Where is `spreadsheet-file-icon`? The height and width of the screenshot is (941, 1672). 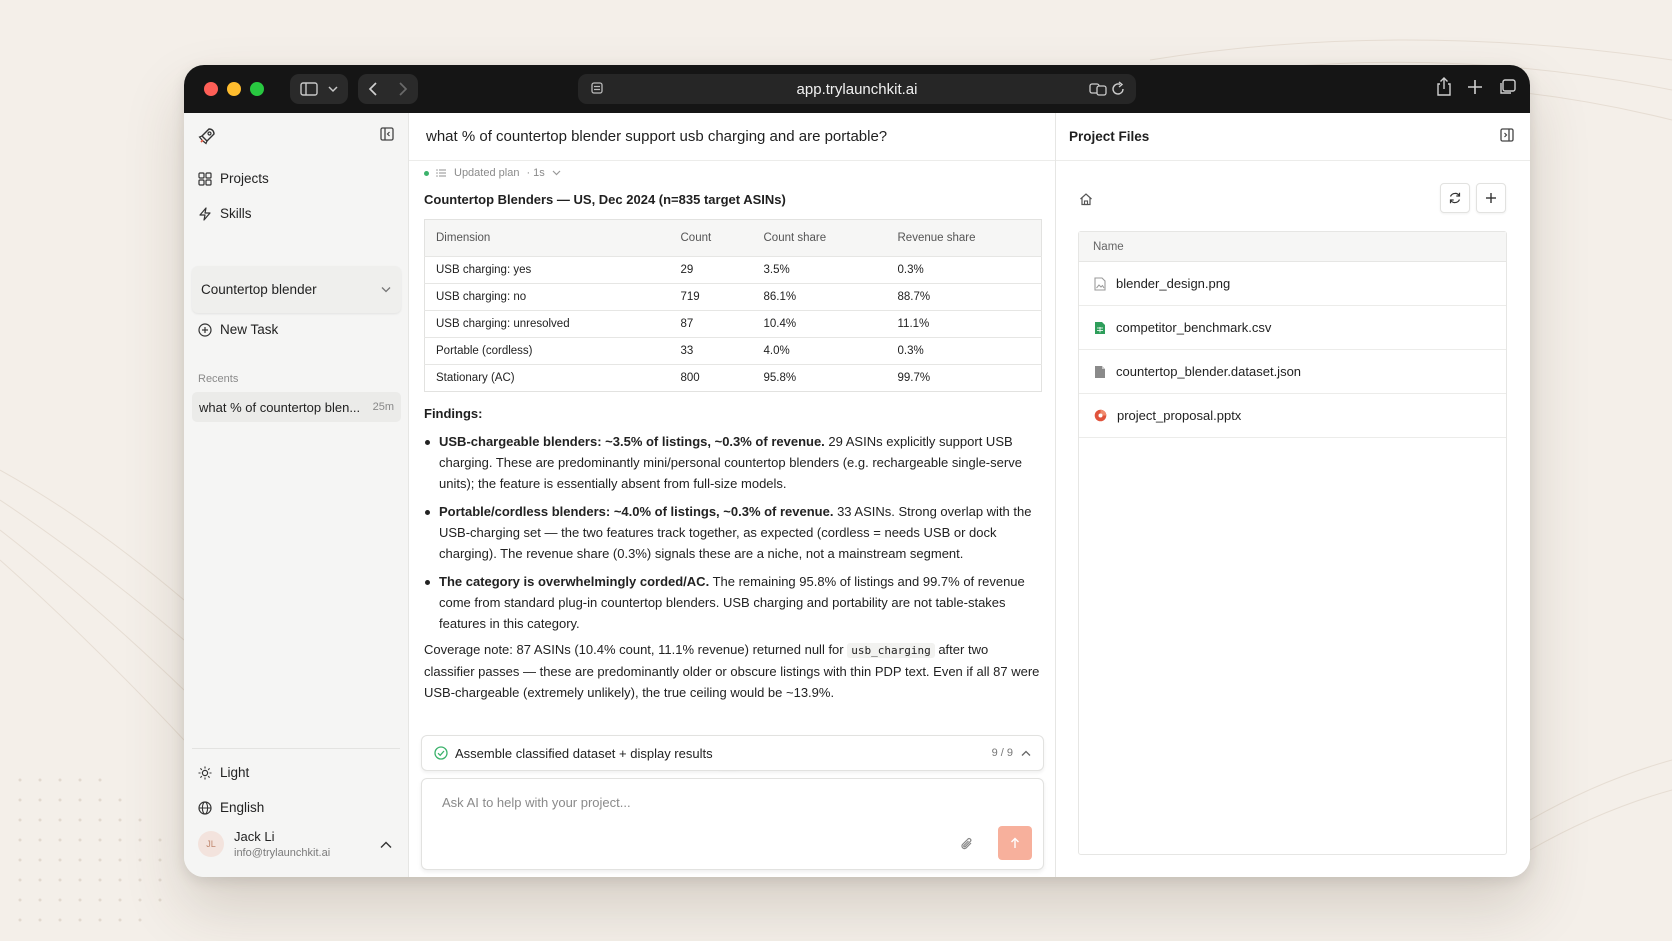
spreadsheet-file-icon is located at coordinates (1100, 327).